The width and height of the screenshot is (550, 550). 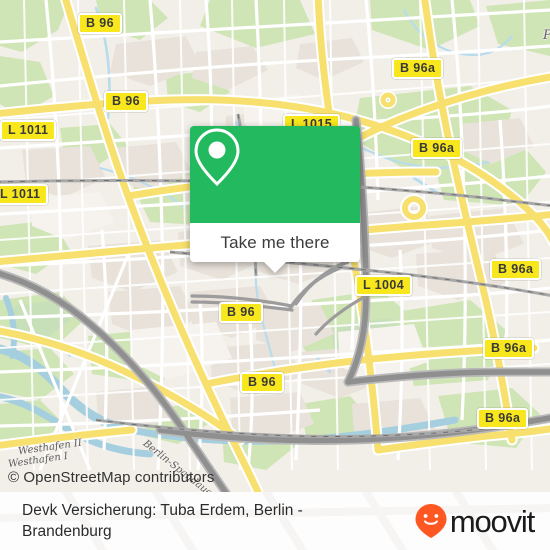 I want to click on location-popup: Take me there, so click(x=275, y=199).